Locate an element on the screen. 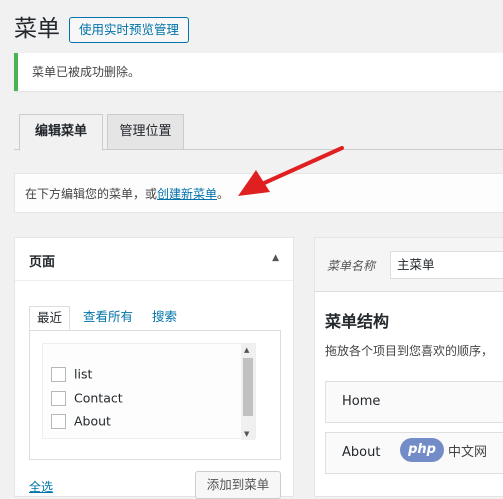 This screenshot has width=503, height=499. tab-manage-locations: 管理位置 is located at coordinates (145, 132).